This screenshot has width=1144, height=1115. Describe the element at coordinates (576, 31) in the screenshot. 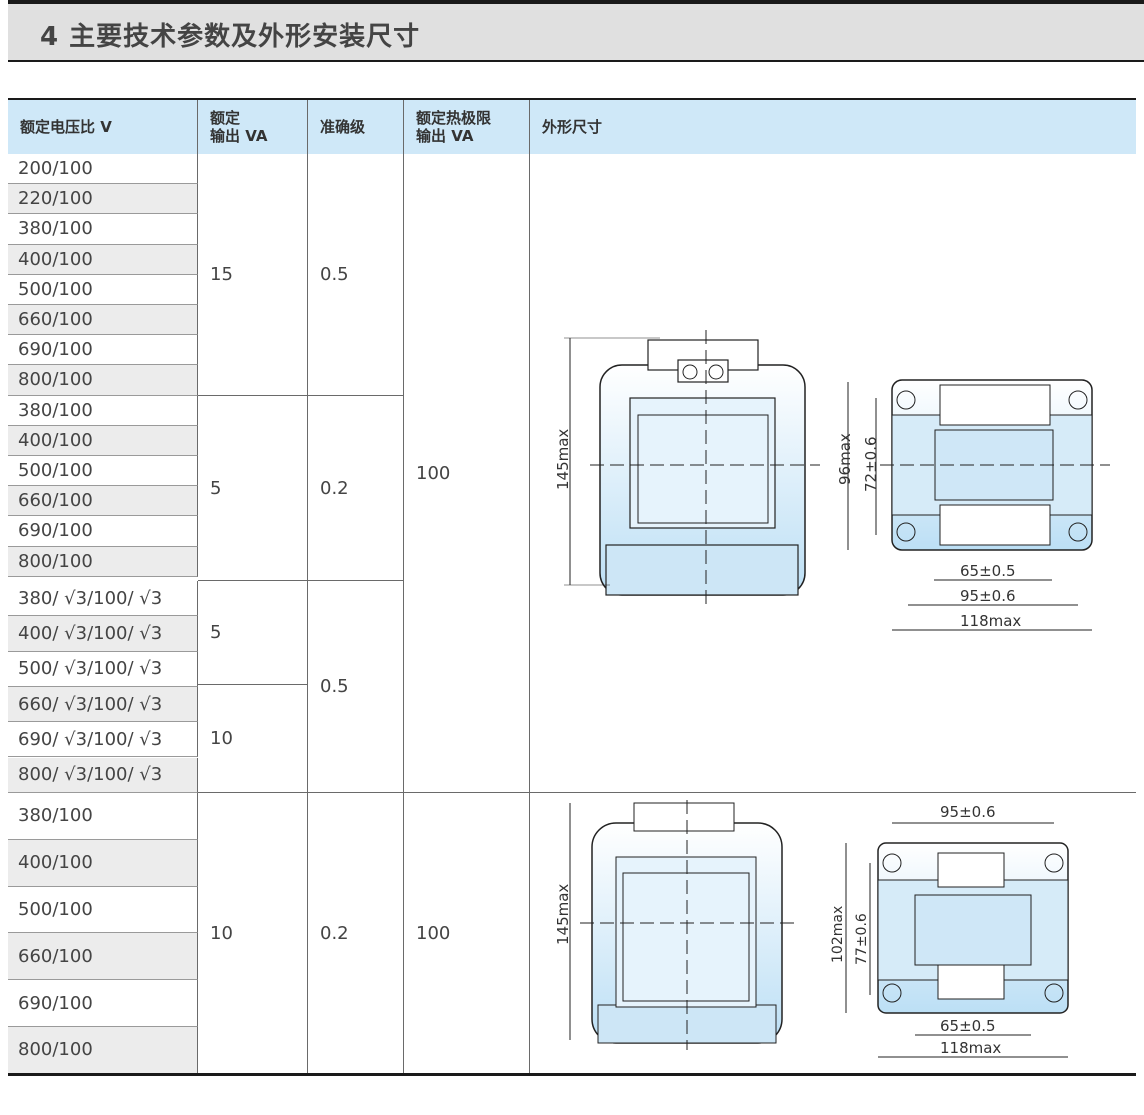

I see `section-title-bar: 4 主要技术参数及外形安装尺寸` at that location.